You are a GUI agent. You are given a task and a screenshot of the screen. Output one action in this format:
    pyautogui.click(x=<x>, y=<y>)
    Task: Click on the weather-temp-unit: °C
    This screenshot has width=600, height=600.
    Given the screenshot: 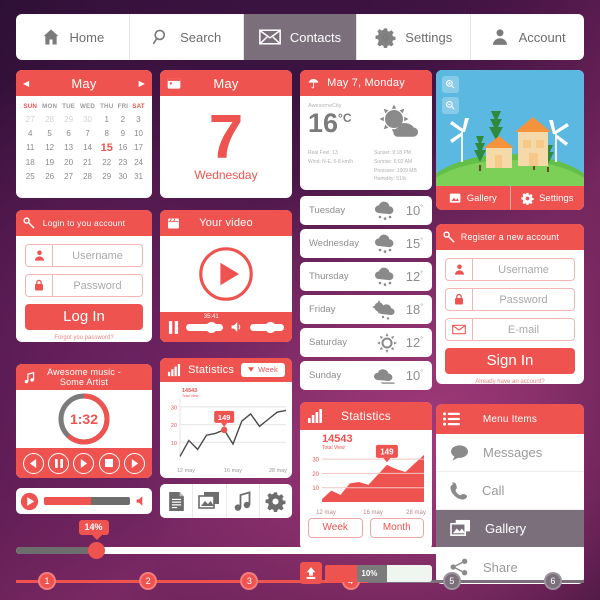 What is the action you would take?
    pyautogui.click(x=345, y=118)
    